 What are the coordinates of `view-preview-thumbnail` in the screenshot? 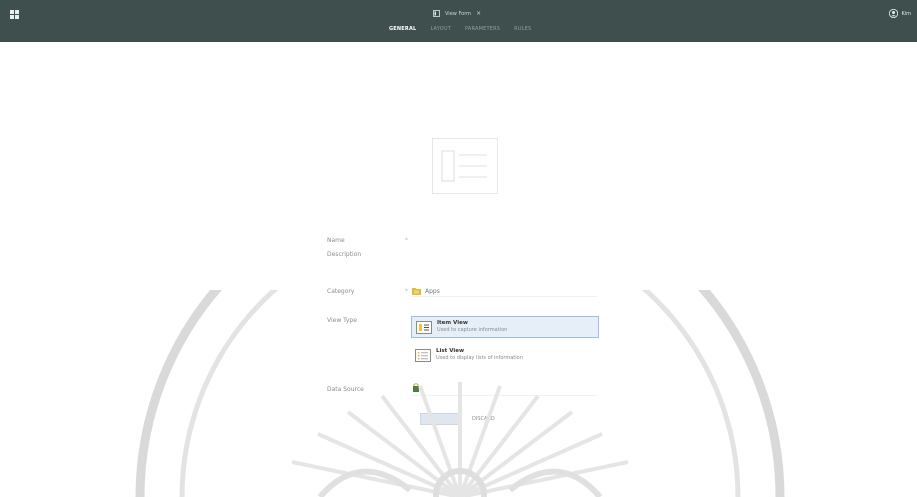 It's located at (465, 166).